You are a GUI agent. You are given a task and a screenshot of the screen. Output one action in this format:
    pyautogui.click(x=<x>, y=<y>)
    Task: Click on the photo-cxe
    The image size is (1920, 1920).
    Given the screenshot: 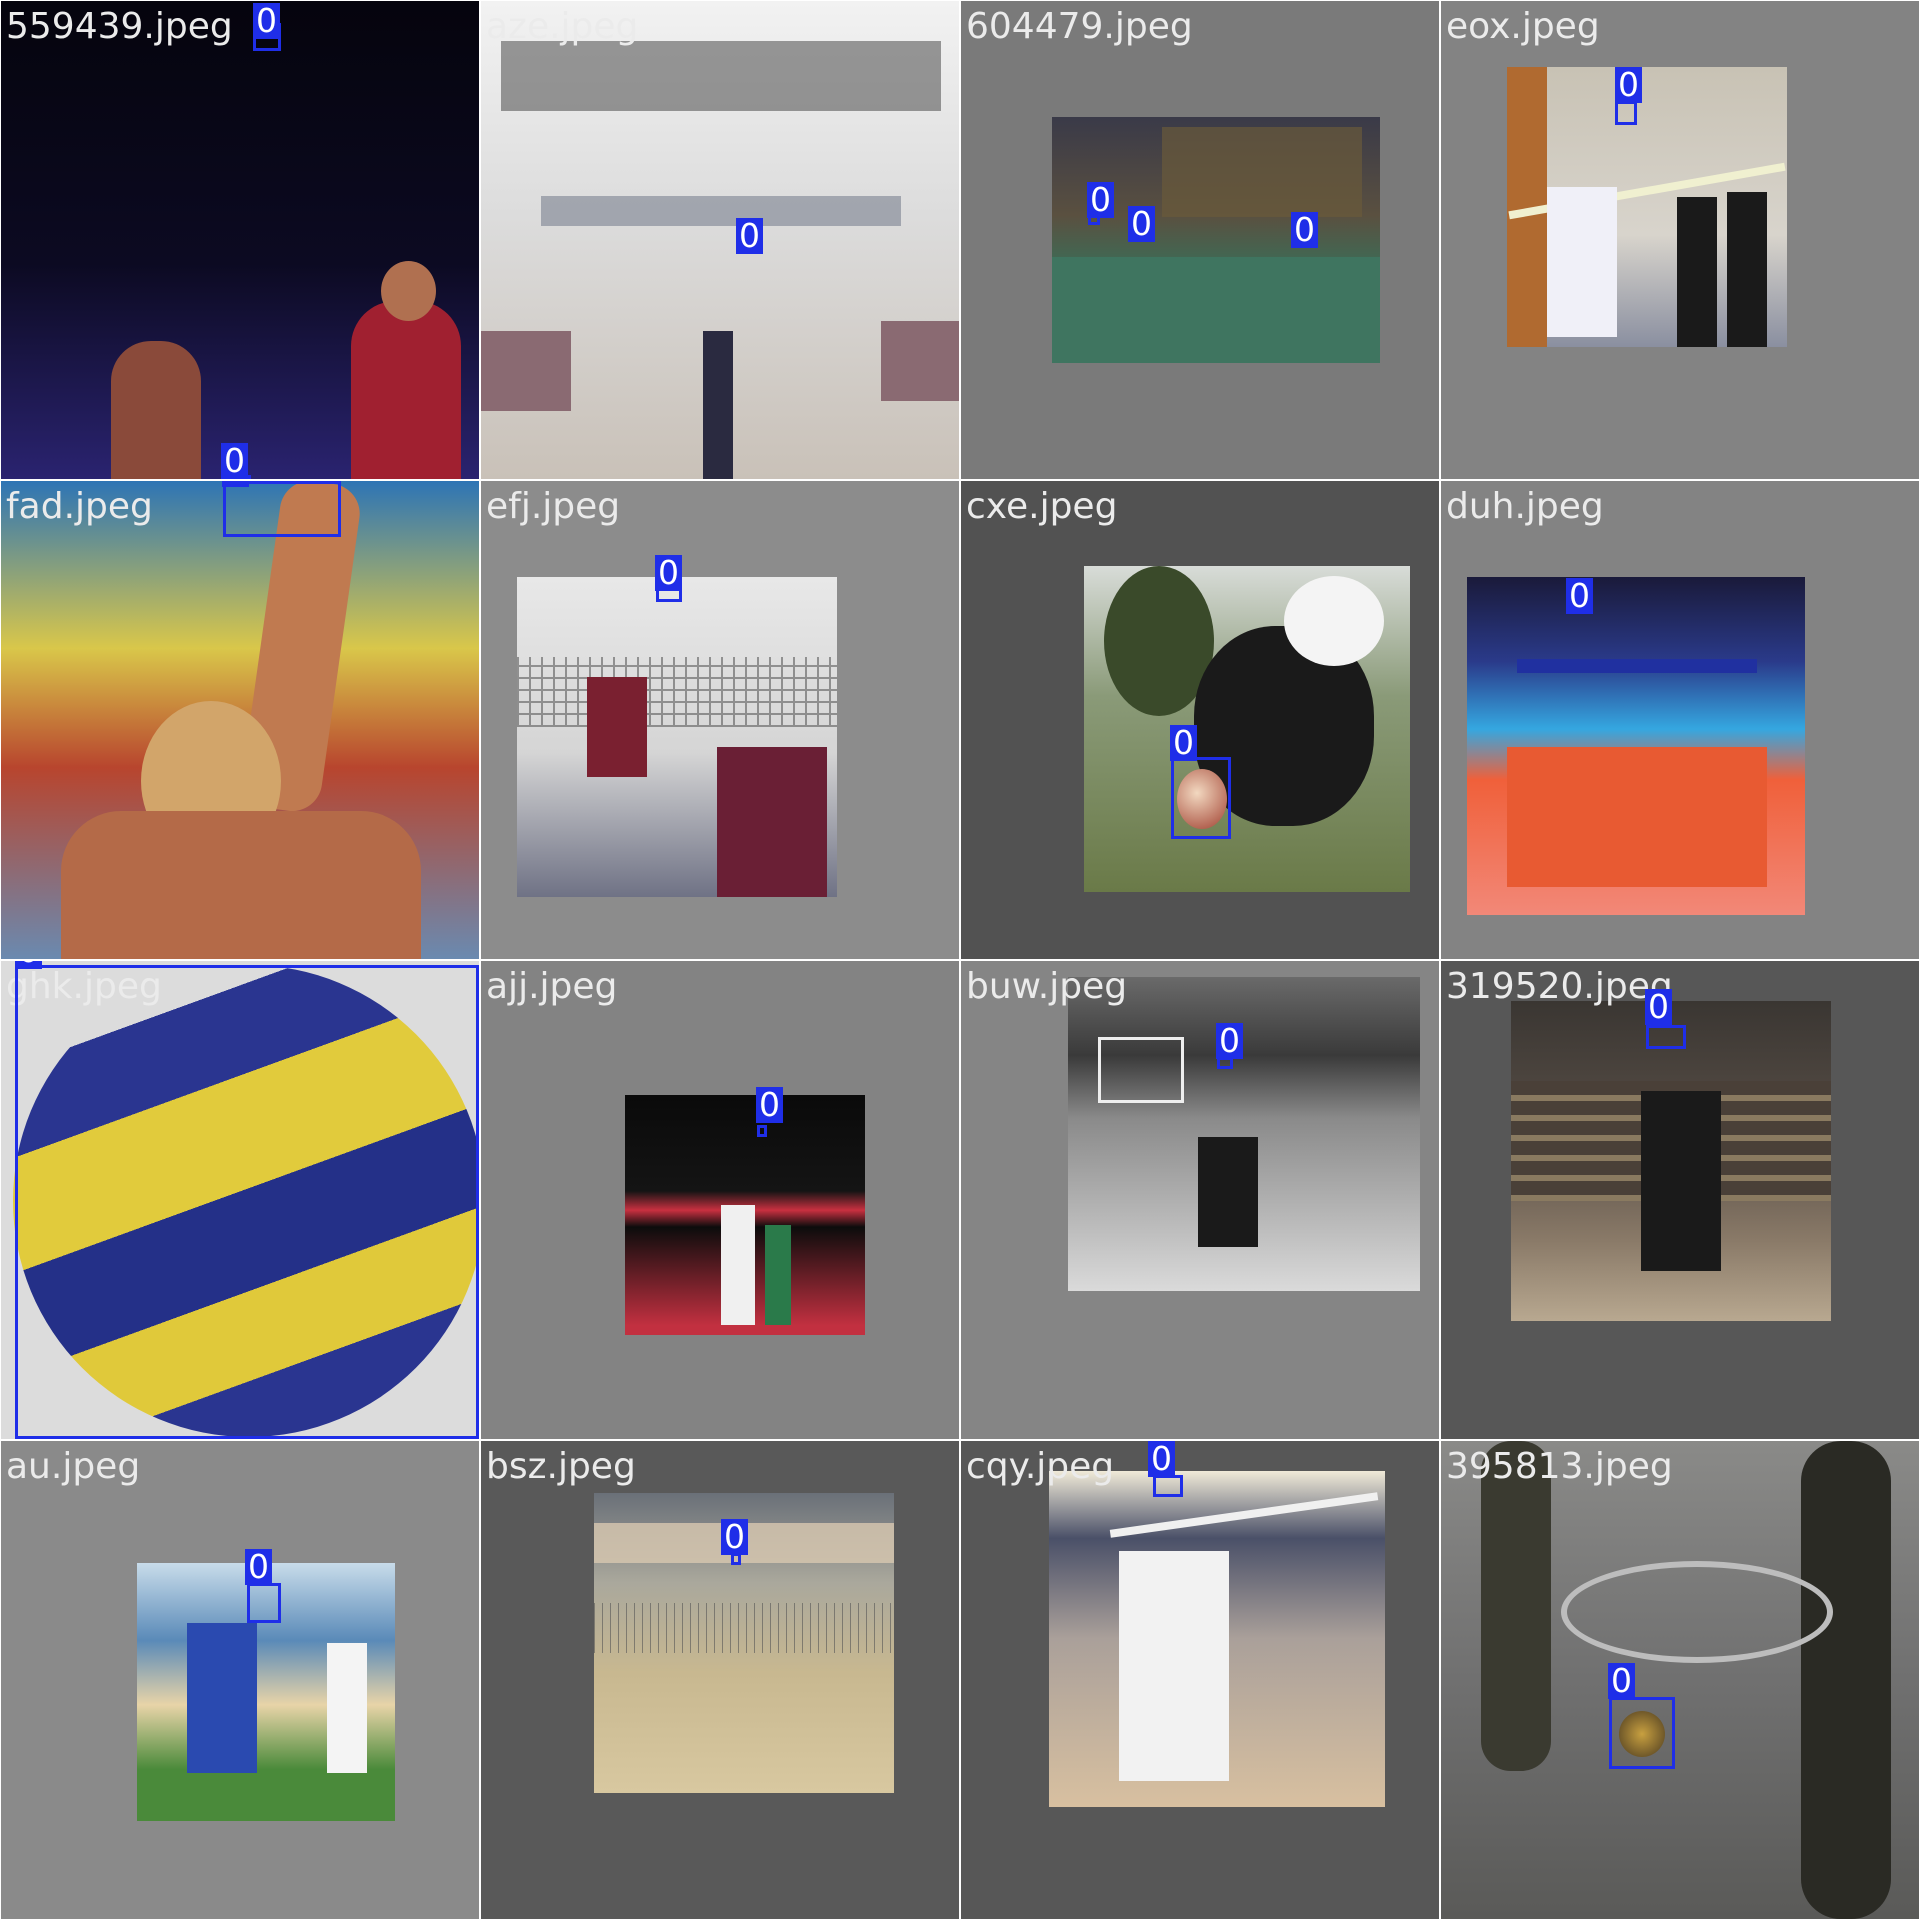 What is the action you would take?
    pyautogui.click(x=1247, y=729)
    